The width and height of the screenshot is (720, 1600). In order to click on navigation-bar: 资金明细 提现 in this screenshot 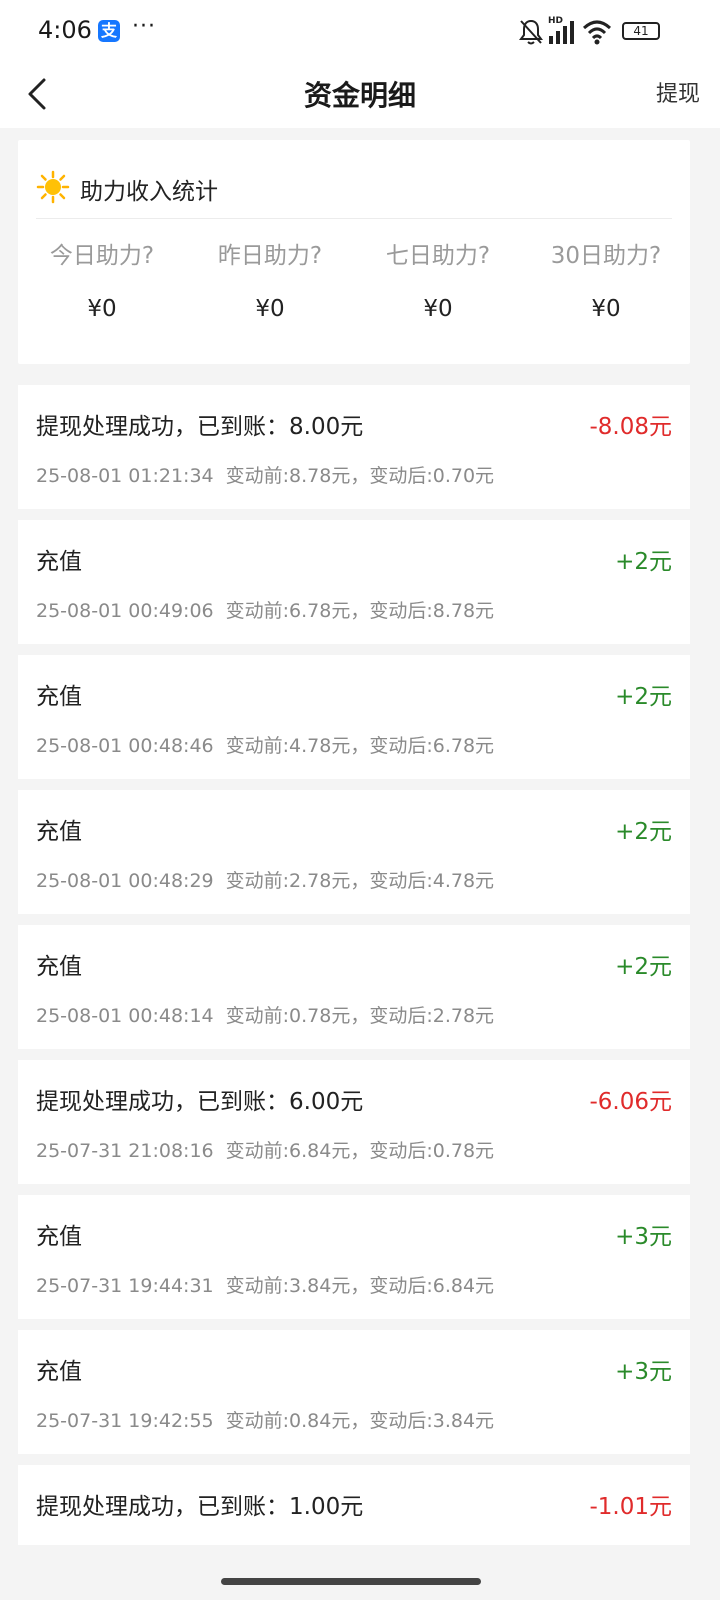, I will do `click(360, 95)`.